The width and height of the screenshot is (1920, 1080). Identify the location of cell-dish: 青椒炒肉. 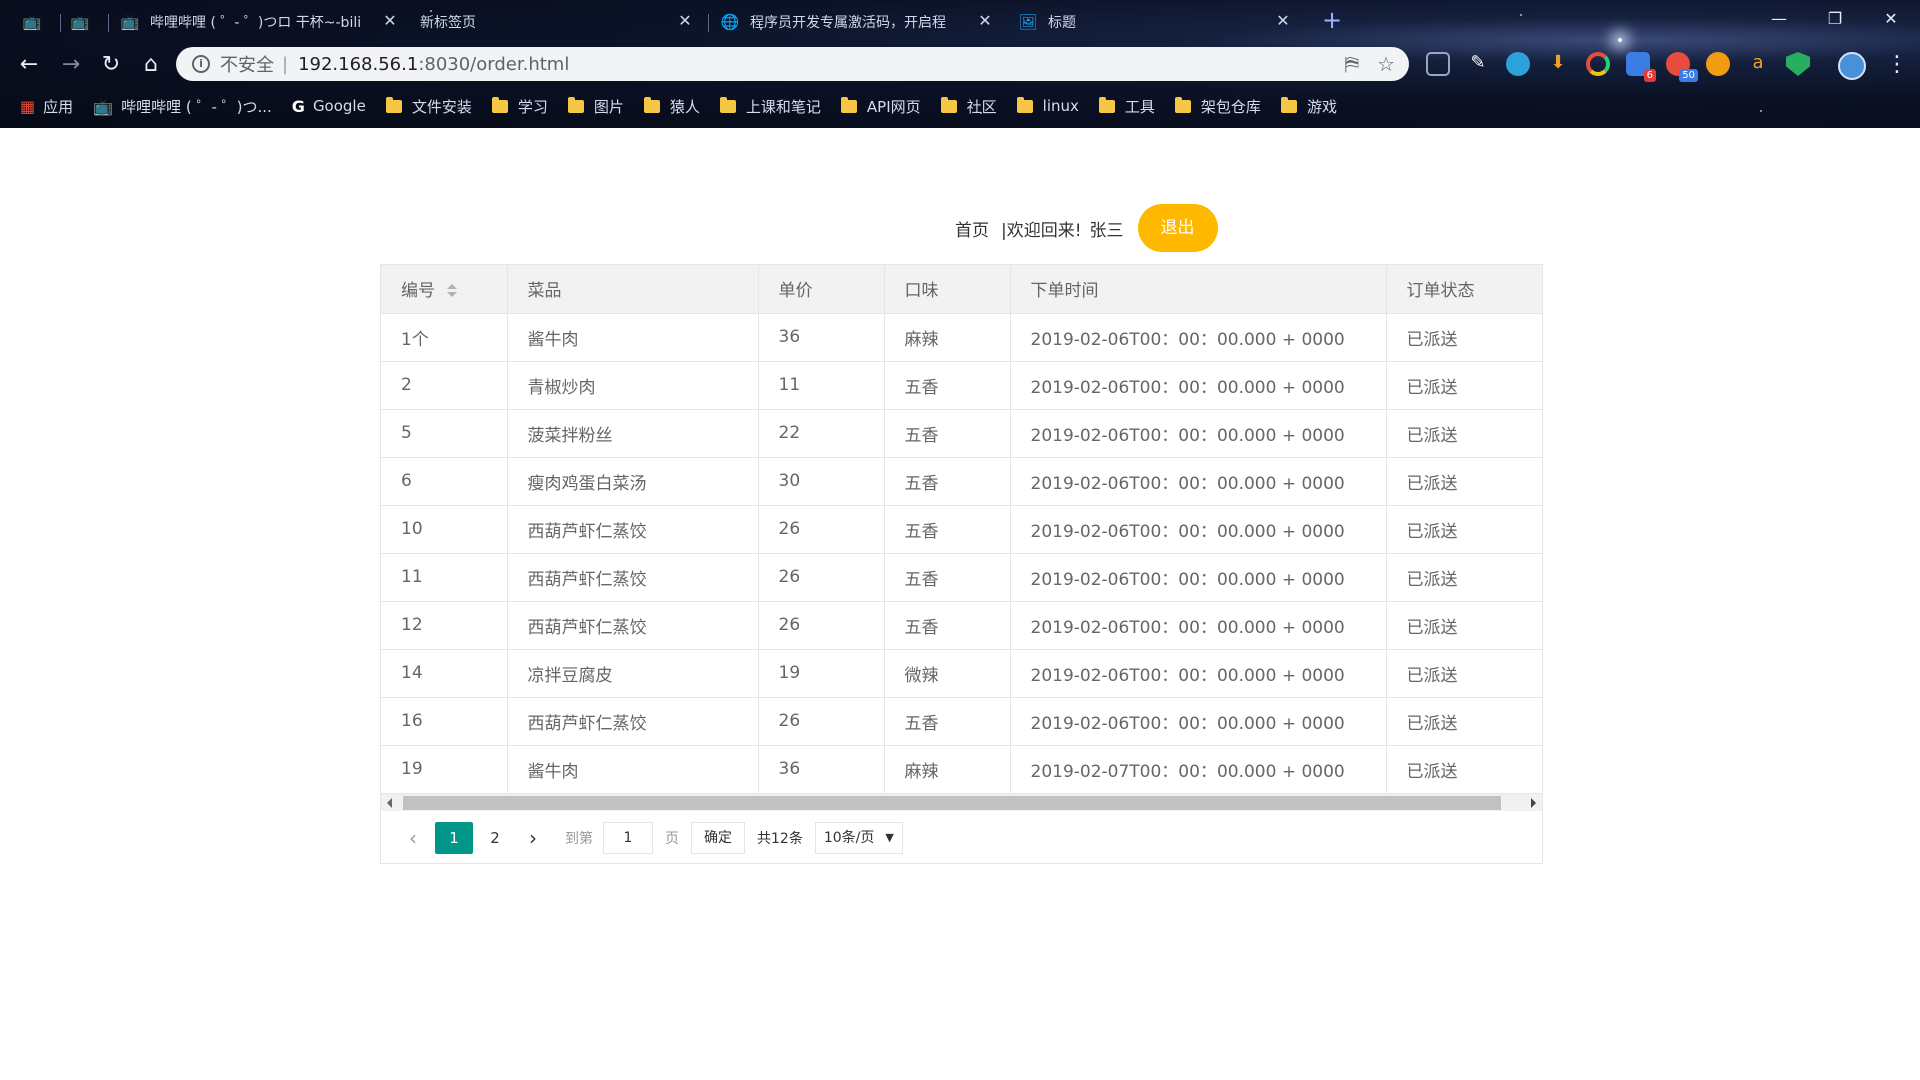
(633, 385).